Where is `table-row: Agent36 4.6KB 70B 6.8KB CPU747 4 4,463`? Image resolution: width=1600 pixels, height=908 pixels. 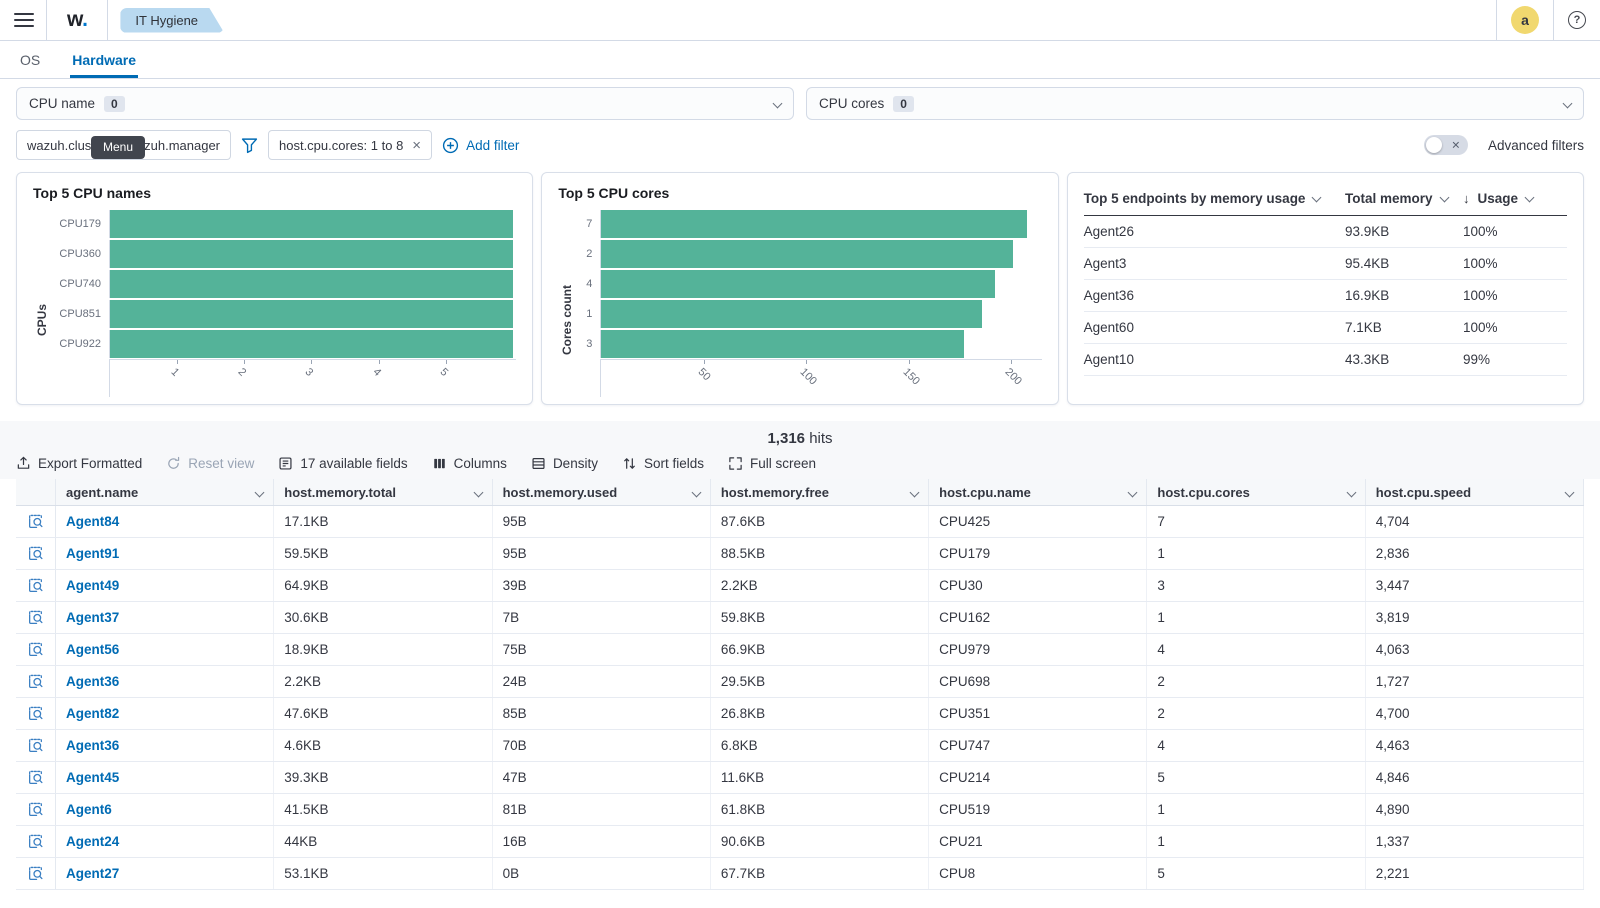
table-row: Agent36 4.6KB 70B 6.8KB CPU747 4 4,463 is located at coordinates (800, 746).